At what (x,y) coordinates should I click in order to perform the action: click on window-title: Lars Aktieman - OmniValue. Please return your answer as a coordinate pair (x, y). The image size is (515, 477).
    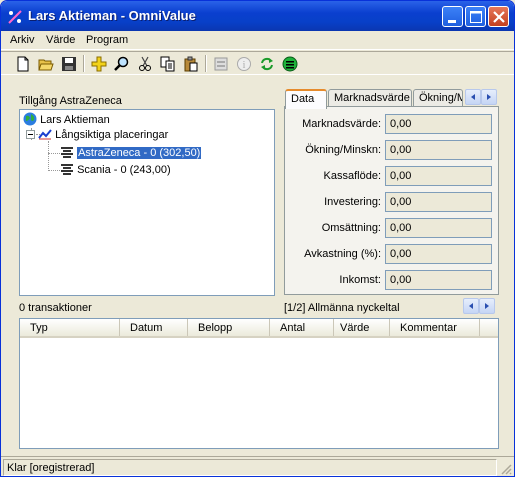
    Looking at the image, I should click on (112, 15).